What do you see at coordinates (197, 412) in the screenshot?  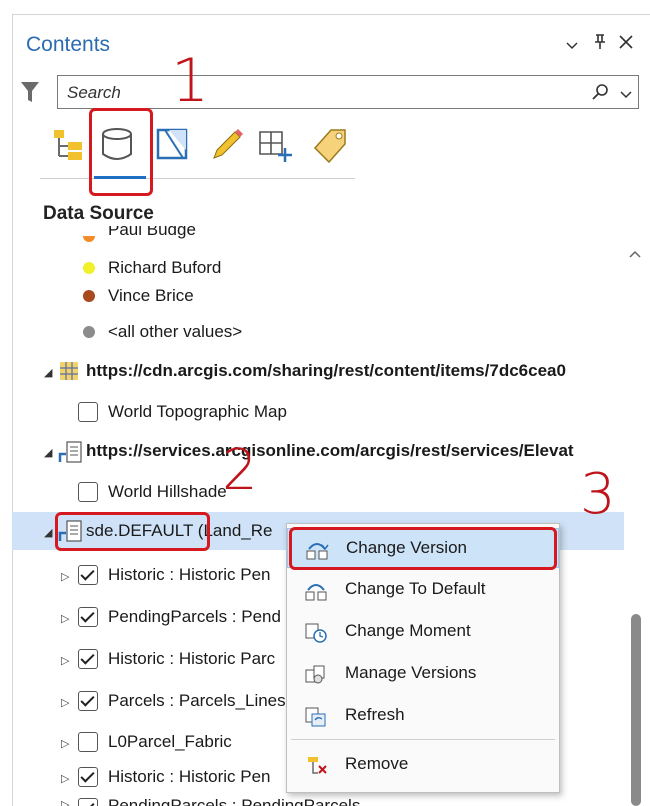 I see `layer-label: World Topographic Map` at bounding box center [197, 412].